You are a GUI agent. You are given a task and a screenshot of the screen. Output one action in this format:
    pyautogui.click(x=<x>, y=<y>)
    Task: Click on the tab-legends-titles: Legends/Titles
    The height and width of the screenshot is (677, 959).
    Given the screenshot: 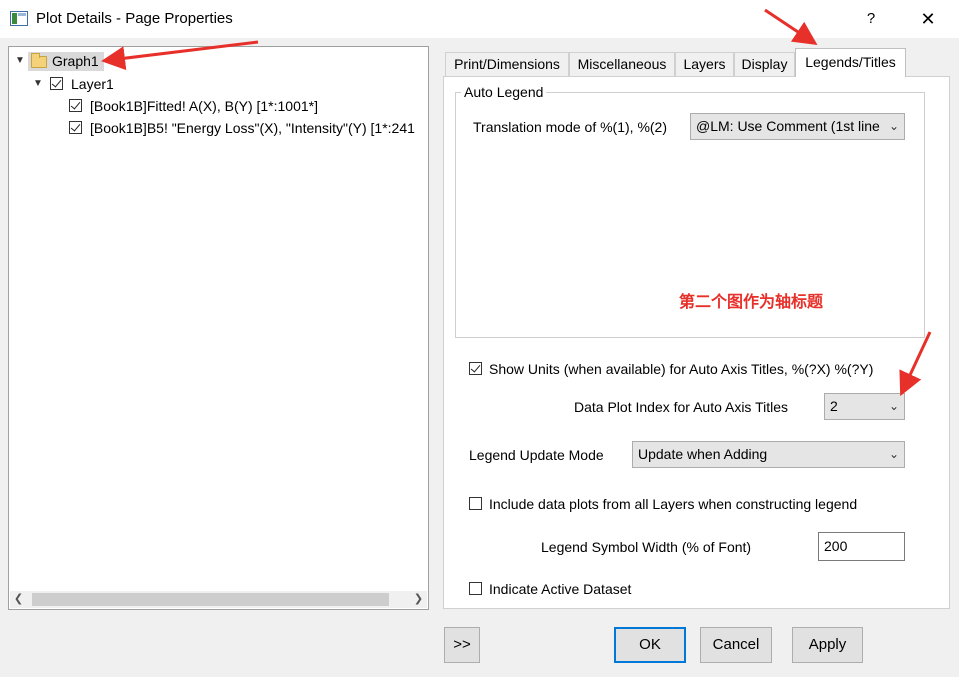 What is the action you would take?
    pyautogui.click(x=850, y=62)
    